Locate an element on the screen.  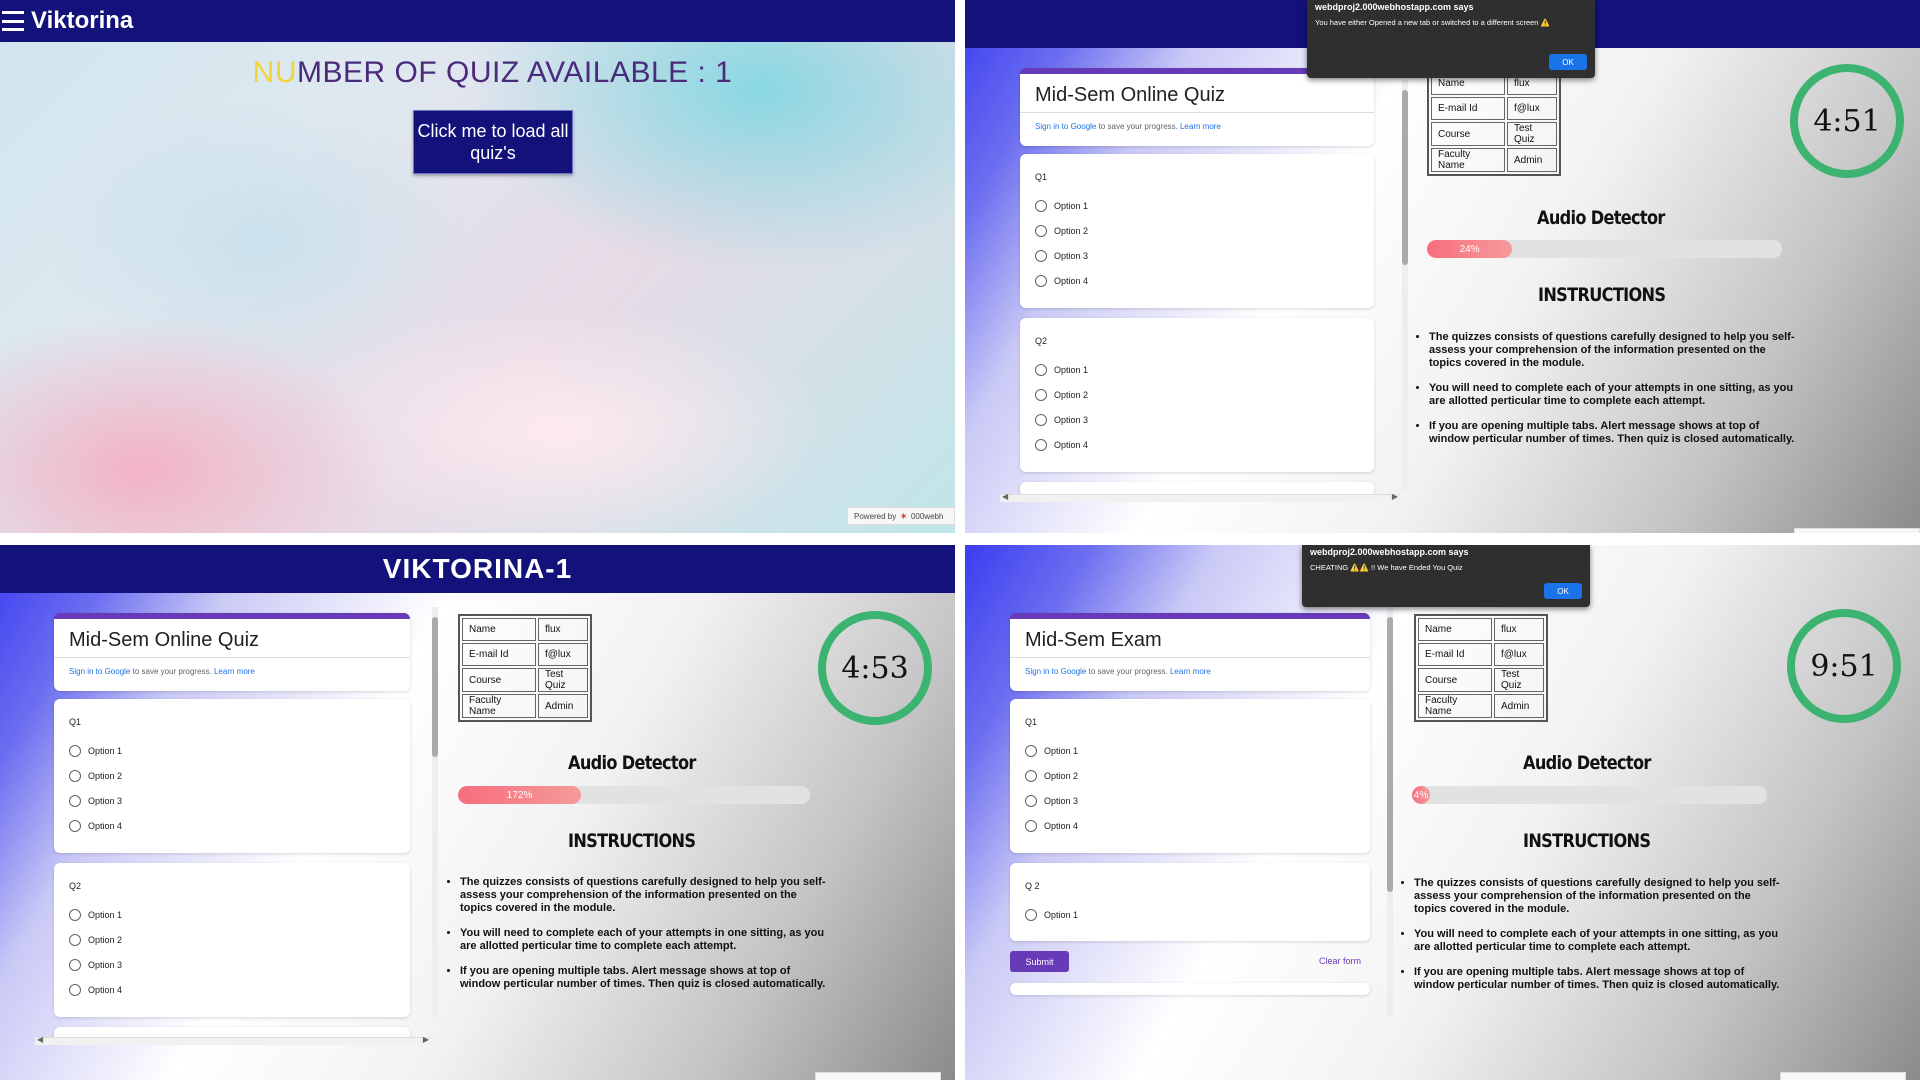
clear-form-link: Clear form is located at coordinates (1340, 961).